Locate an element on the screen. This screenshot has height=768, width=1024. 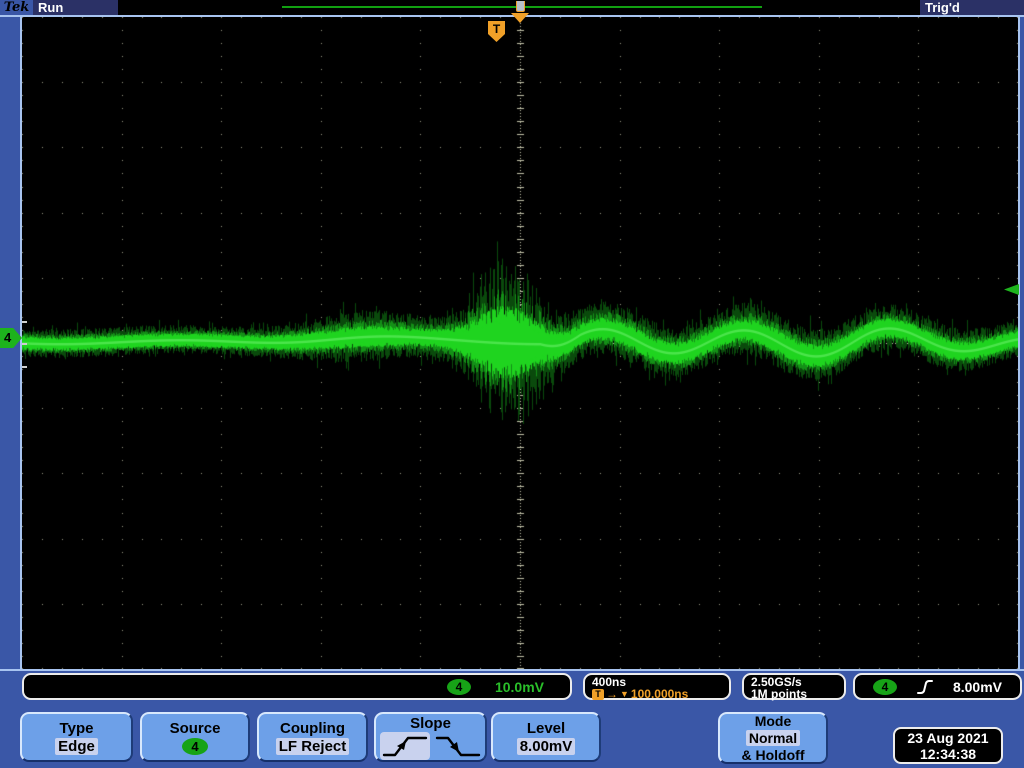
menu-button-source: Source 4 is located at coordinates (195, 737).